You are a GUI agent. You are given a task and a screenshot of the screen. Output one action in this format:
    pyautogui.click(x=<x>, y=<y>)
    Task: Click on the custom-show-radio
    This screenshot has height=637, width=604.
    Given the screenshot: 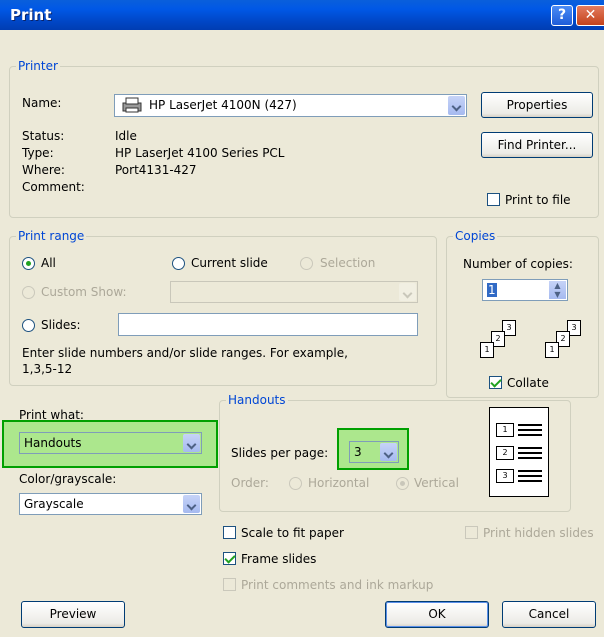 What is the action you would take?
    pyautogui.click(x=28, y=292)
    